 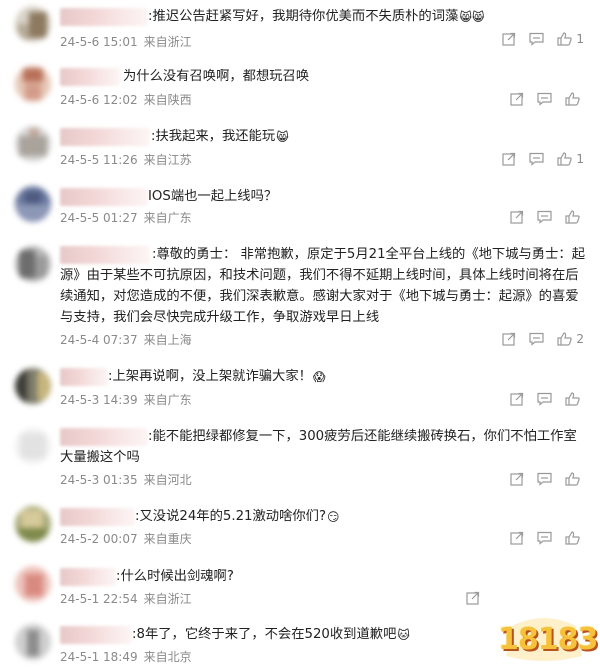 I want to click on comment-meta: 24-5-5 01:27 来自广东, so click(x=129, y=217).